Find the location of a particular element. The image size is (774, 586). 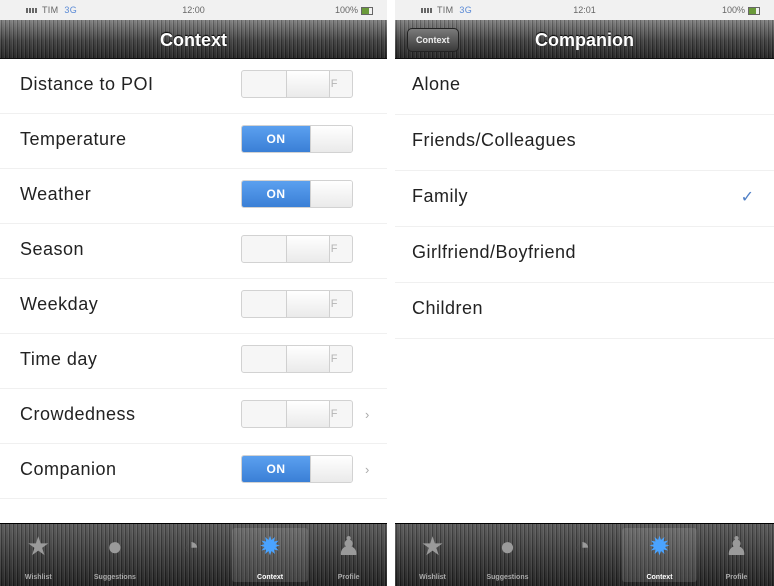

status-bar: TIM 3G 12:01 100% is located at coordinates (584, 10).